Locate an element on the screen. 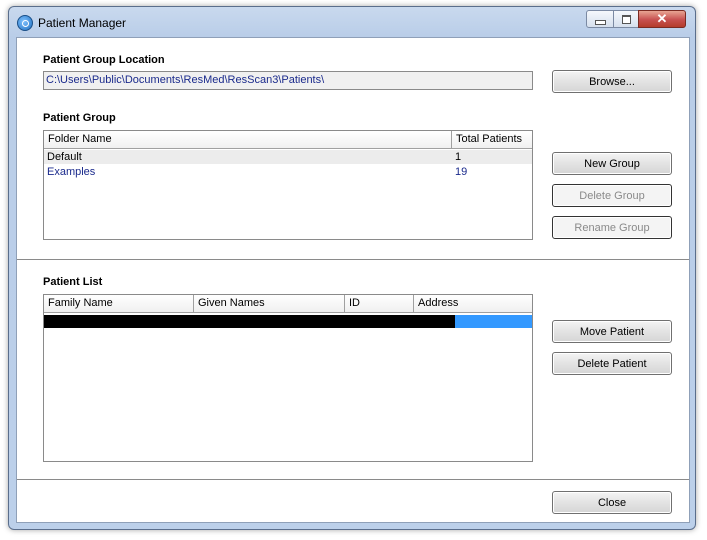 The width and height of the screenshot is (707, 540). column-given-names: Given Names is located at coordinates (269, 303).